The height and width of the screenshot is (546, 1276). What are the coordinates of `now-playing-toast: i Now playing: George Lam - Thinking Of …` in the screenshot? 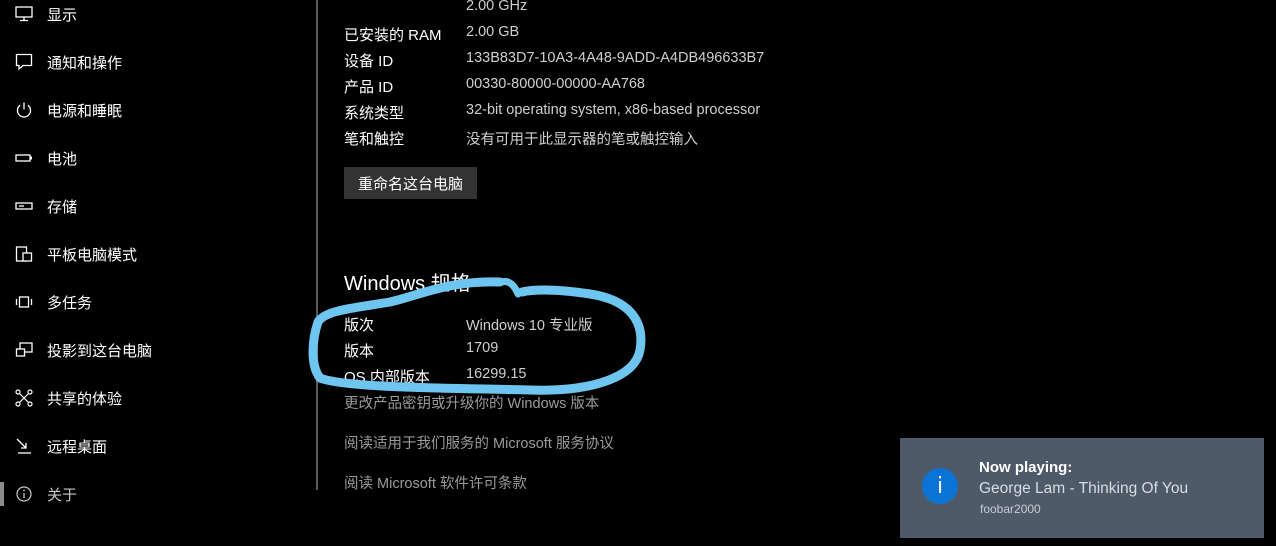 It's located at (1082, 488).